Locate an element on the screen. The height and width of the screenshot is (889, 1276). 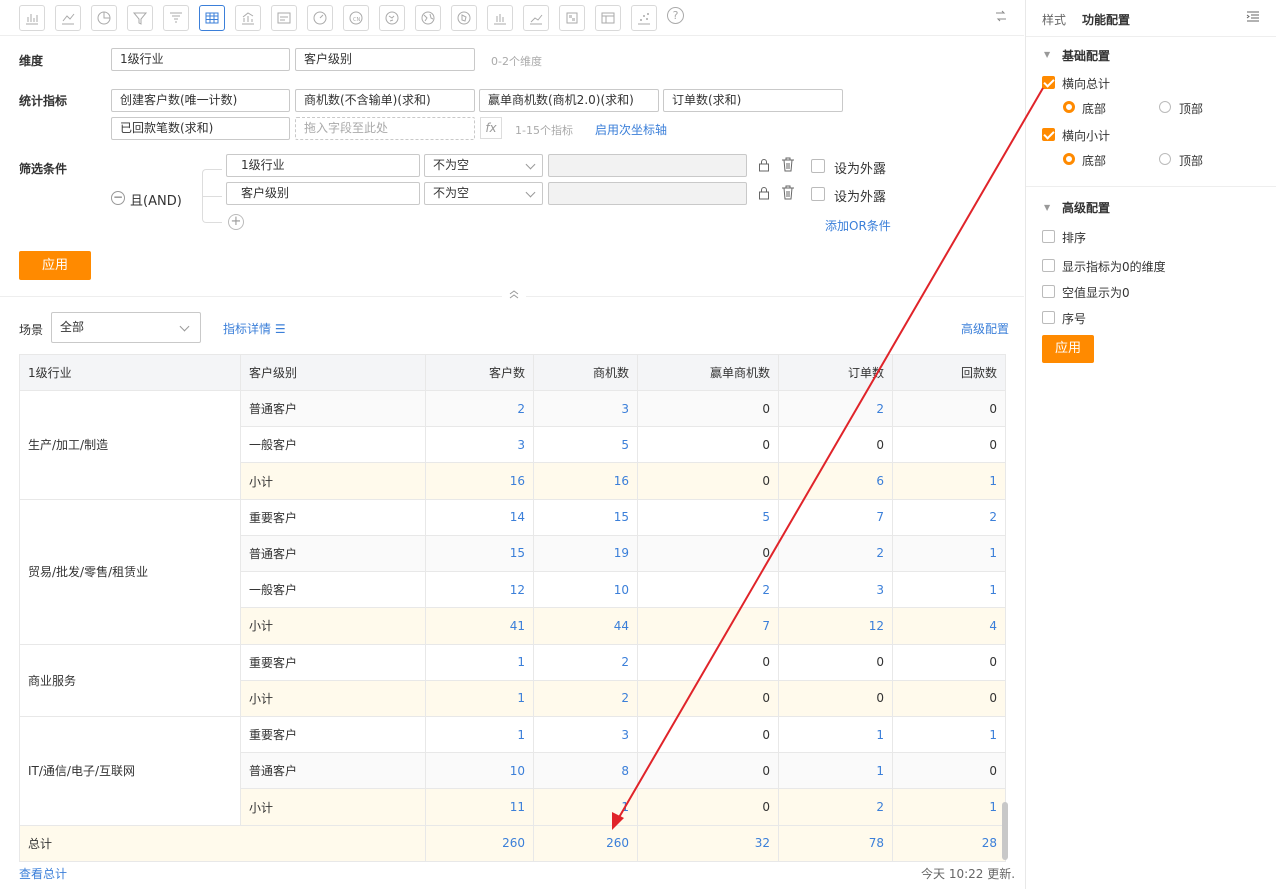
metric-1: 创建客户数(唯一计数) is located at coordinates (200, 100).